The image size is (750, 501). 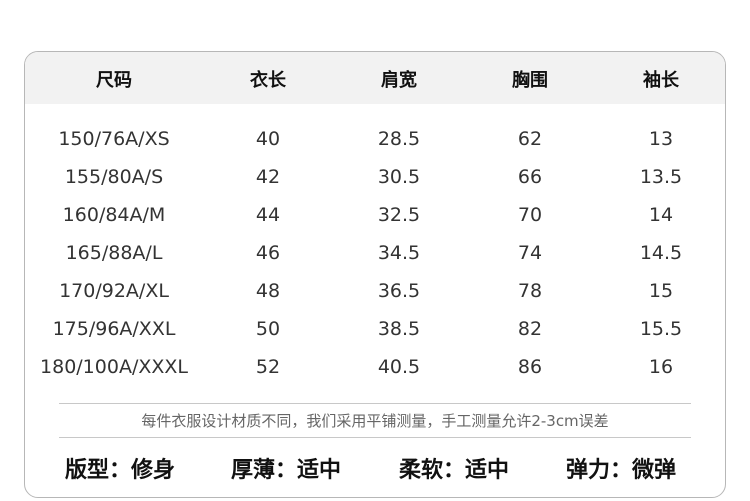 I want to click on cell-length: 42, so click(x=268, y=177).